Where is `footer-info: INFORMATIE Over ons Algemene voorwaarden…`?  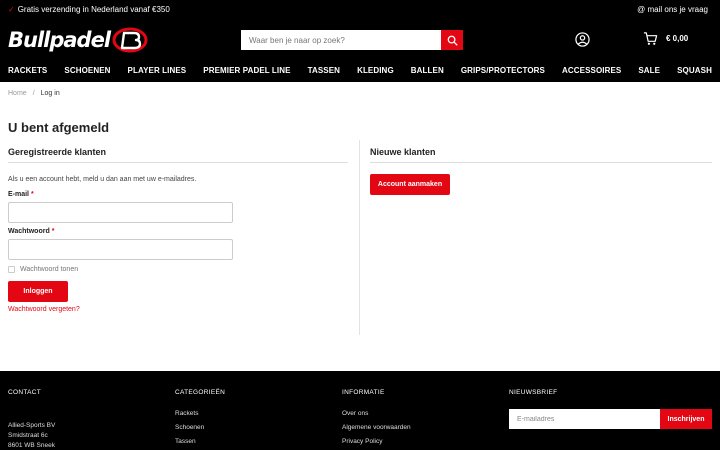
footer-info: INFORMATIE Over ons Algemene voorwaarden… is located at coordinates (376, 419).